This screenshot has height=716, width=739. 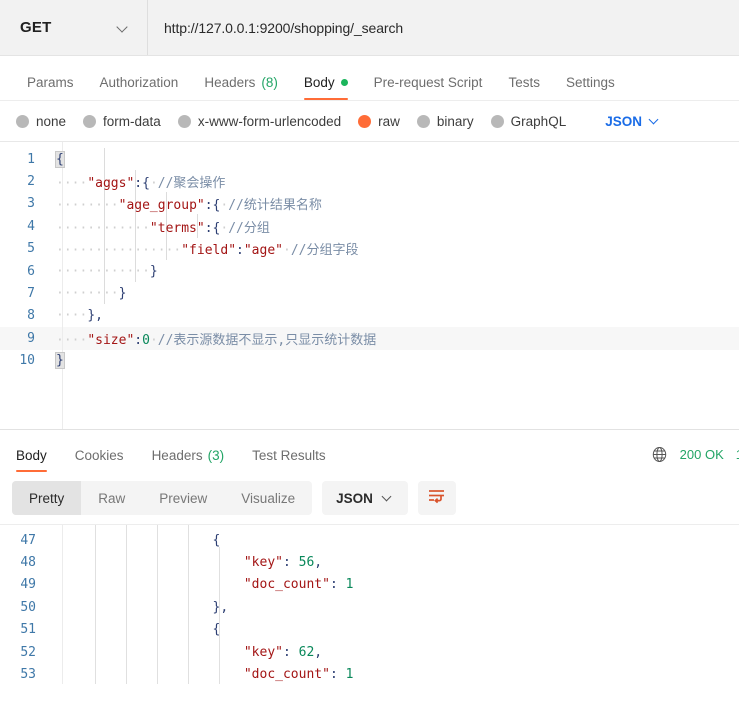 I want to click on view-label: Pretty, so click(x=47, y=498).